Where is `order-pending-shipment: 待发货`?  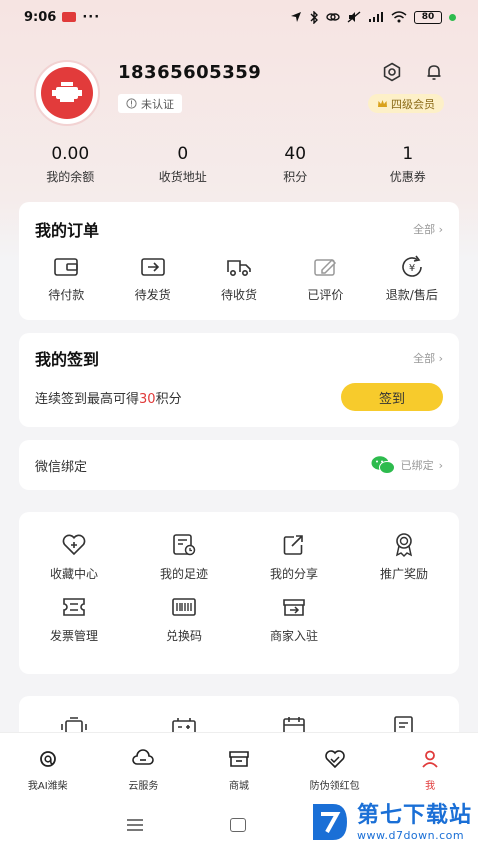
order-pending-shipment: 待发货 is located at coordinates (152, 278).